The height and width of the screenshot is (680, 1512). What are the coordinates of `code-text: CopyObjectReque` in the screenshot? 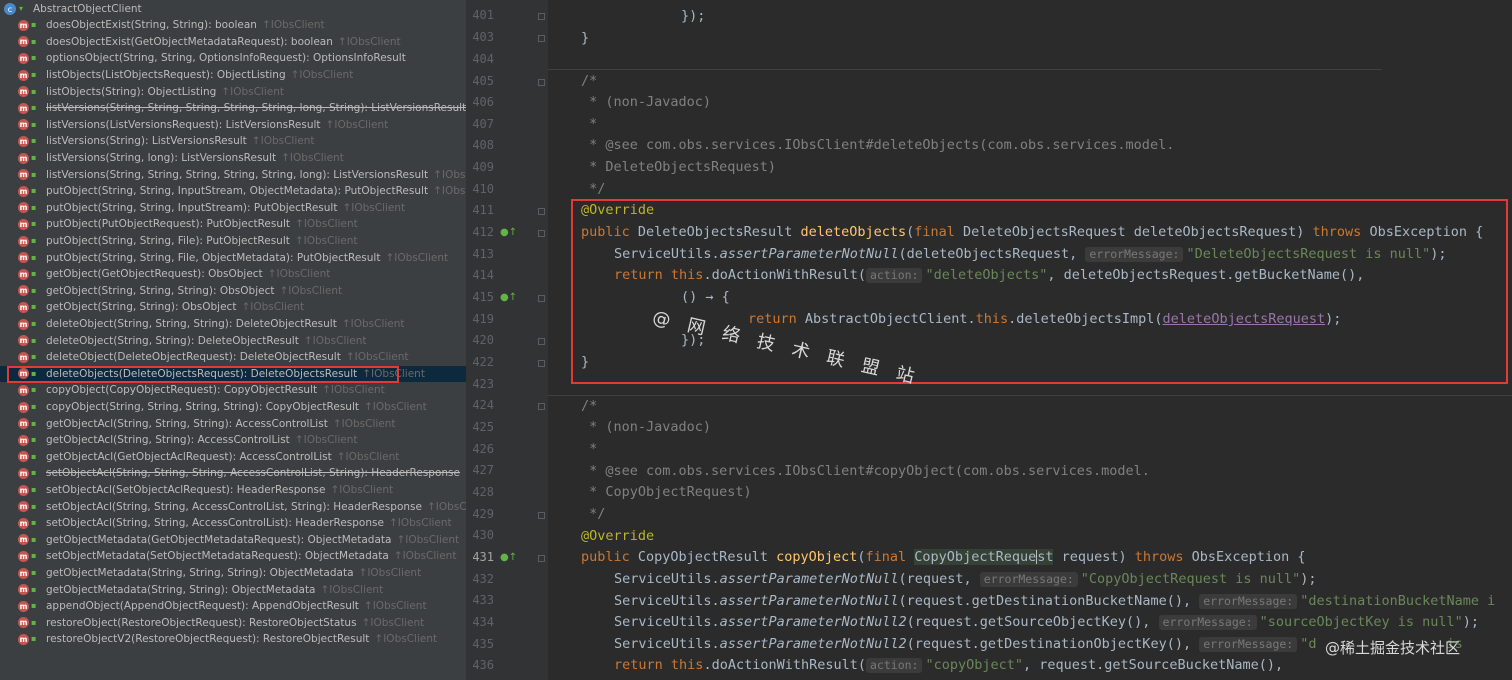 It's located at (975, 557).